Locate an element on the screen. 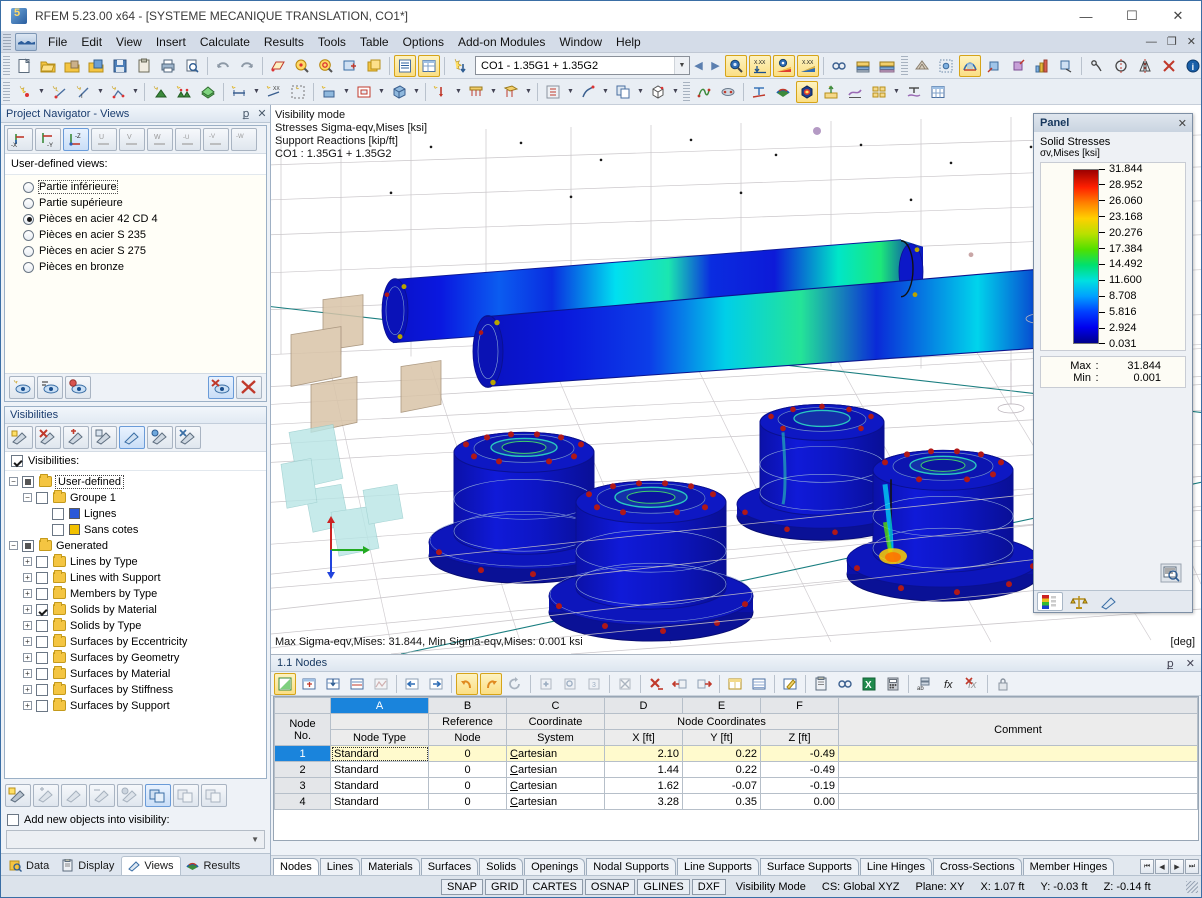 This screenshot has height=898, width=1202. mdi-close-button: ✕ is located at coordinates (1191, 41).